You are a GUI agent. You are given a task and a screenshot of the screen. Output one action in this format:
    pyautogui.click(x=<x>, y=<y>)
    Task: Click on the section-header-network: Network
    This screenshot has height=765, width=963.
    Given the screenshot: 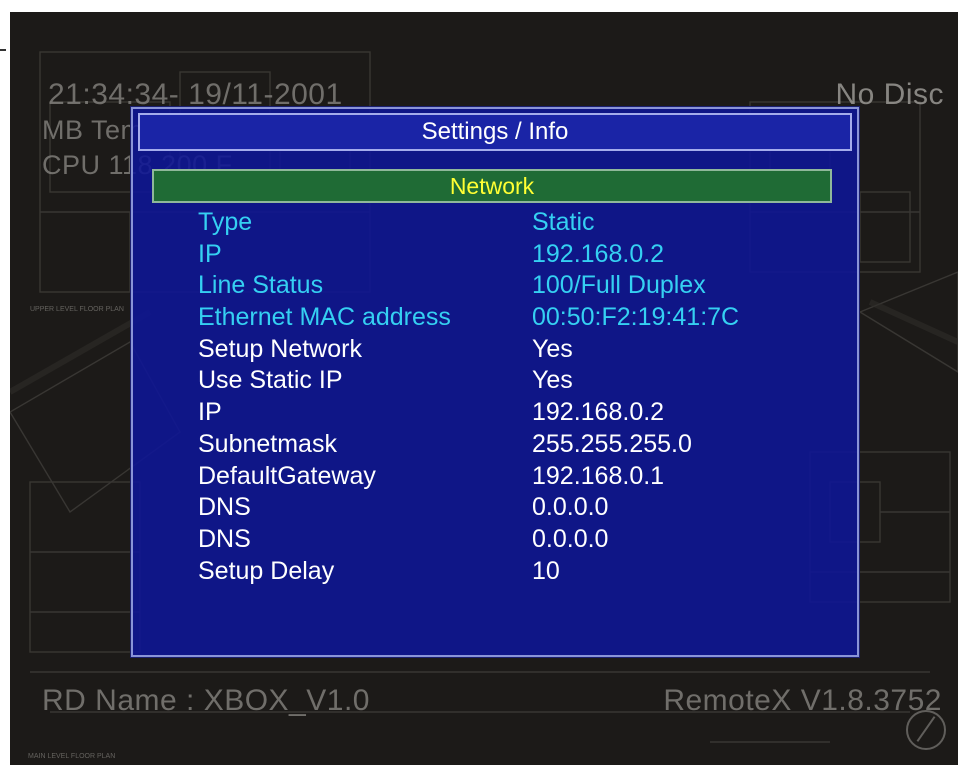 What is the action you would take?
    pyautogui.click(x=492, y=186)
    